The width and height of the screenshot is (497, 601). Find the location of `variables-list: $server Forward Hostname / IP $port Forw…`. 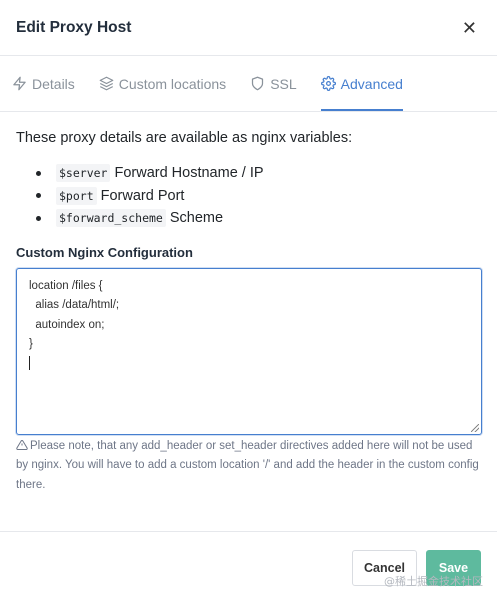

variables-list: $server Forward Hostname / IP $port Forw… is located at coordinates (248, 196).